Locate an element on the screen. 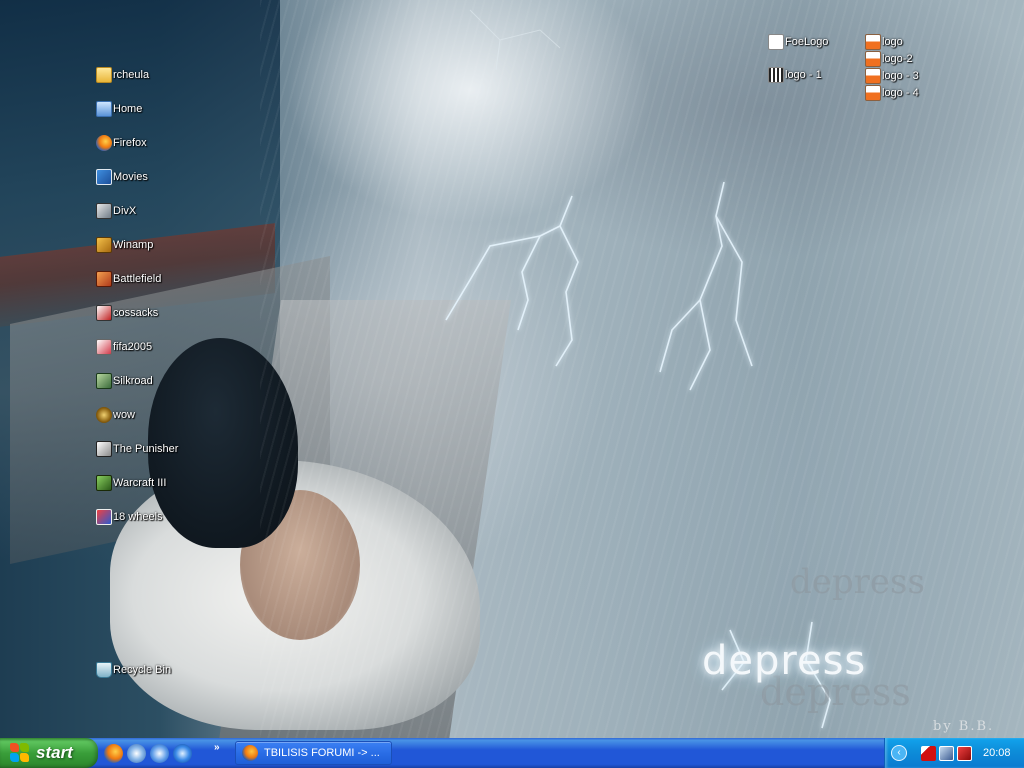 This screenshot has width=1024, height=768. movies-icon is located at coordinates (104, 177).